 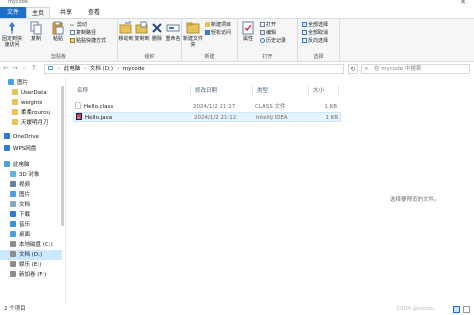 I want to click on nav-item: weights, so click(x=31, y=103).